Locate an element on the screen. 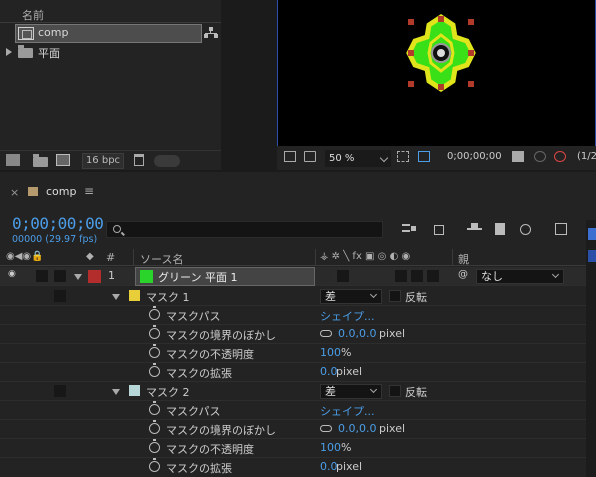  layer-switches-icon: ⚶ ✲ ╲ fx ▣ ◎ ◐ ◉ is located at coordinates (365, 256).